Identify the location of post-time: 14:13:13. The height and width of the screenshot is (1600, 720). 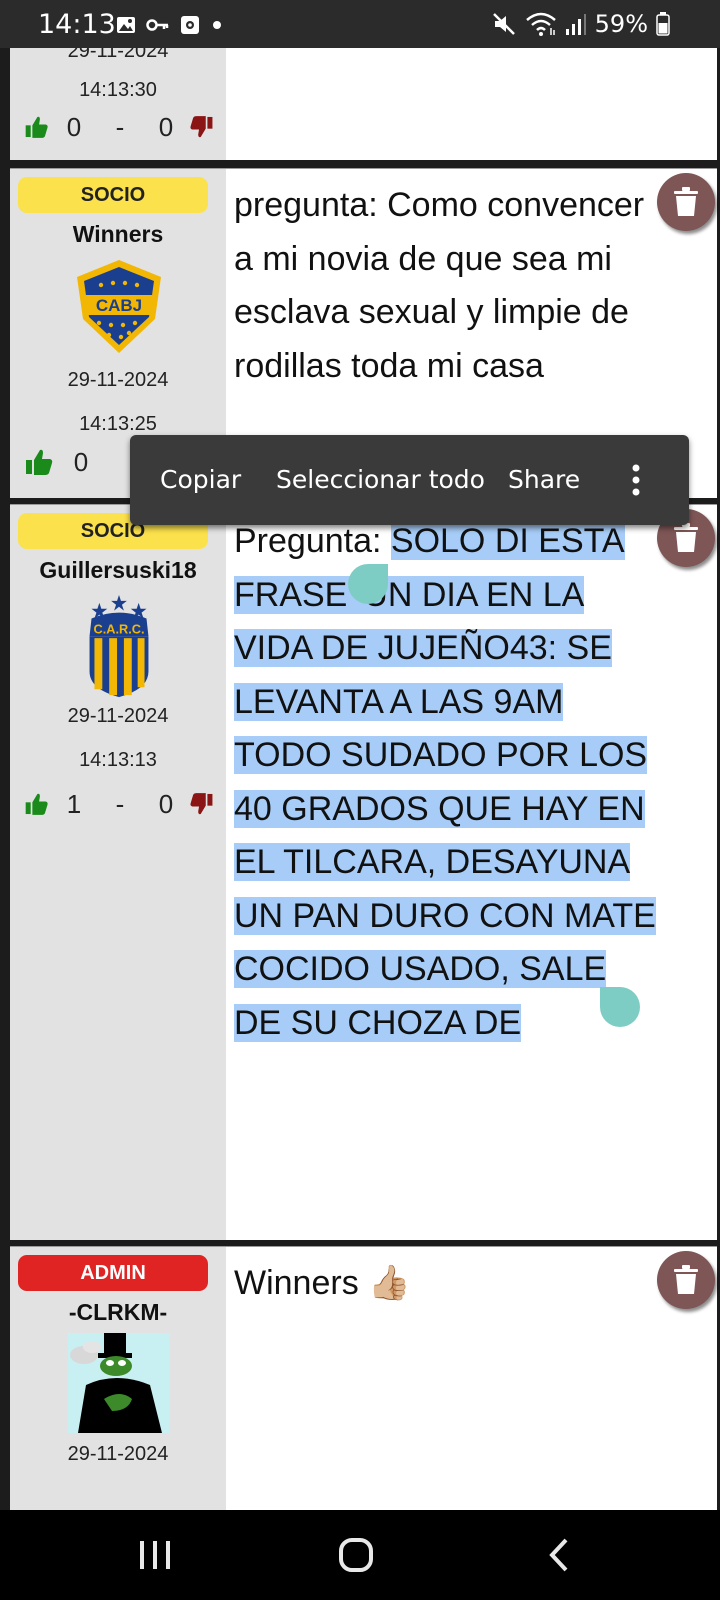
(118, 760).